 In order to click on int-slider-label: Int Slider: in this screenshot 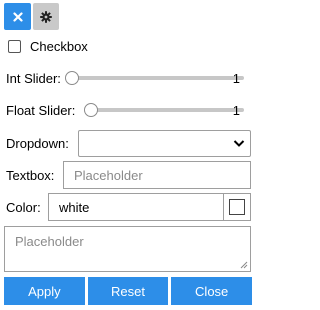, I will do `click(33, 78)`.